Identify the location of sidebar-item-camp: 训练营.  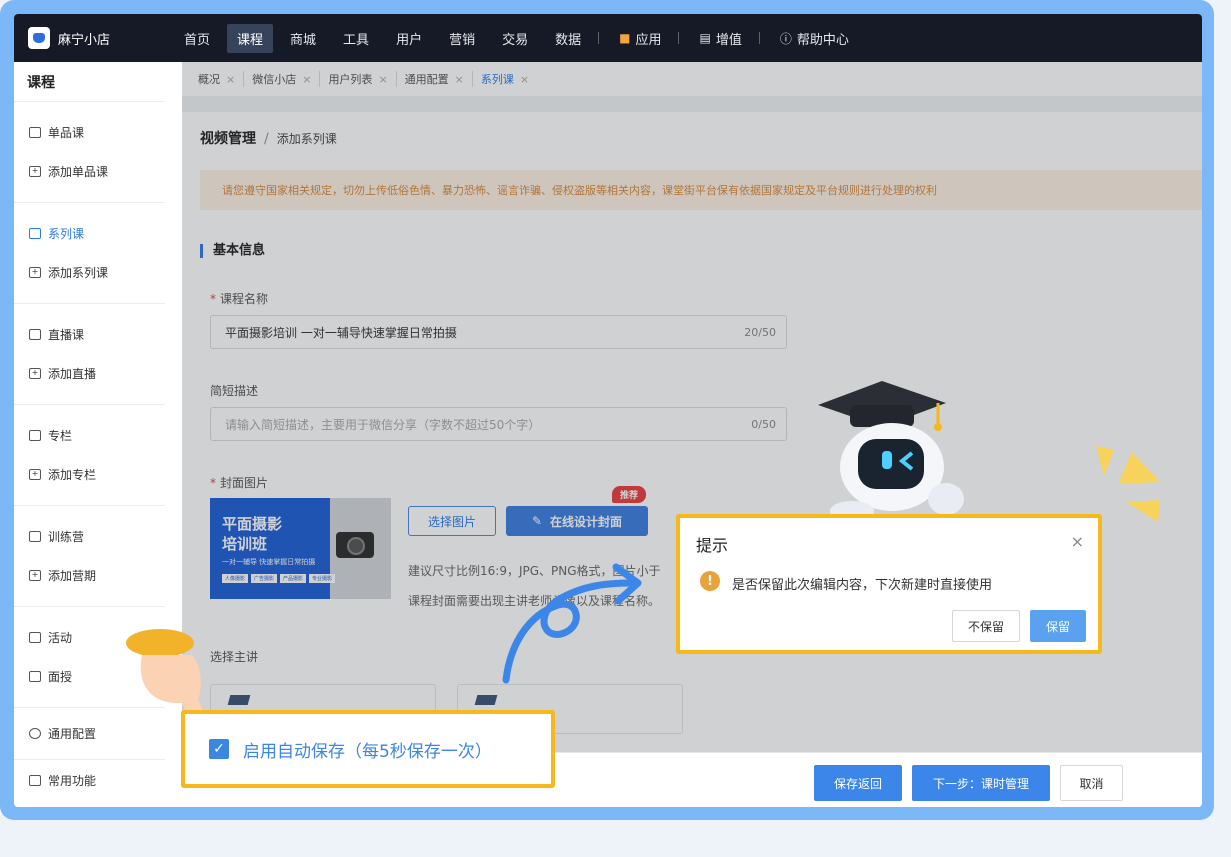
(89, 536).